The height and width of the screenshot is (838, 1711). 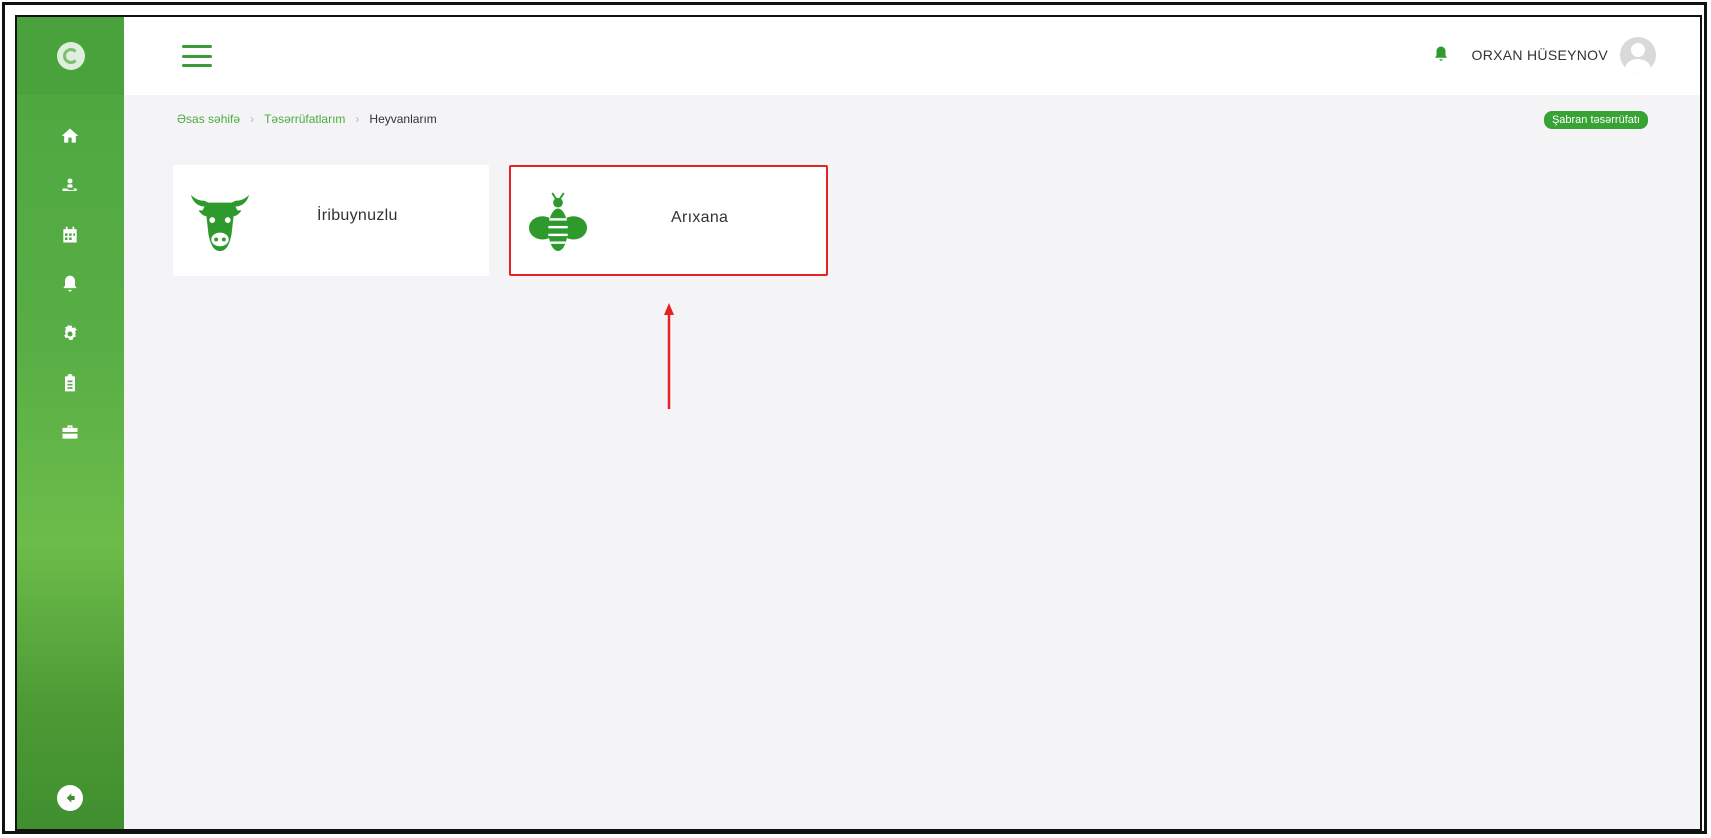 I want to click on back-button, so click(x=70, y=798).